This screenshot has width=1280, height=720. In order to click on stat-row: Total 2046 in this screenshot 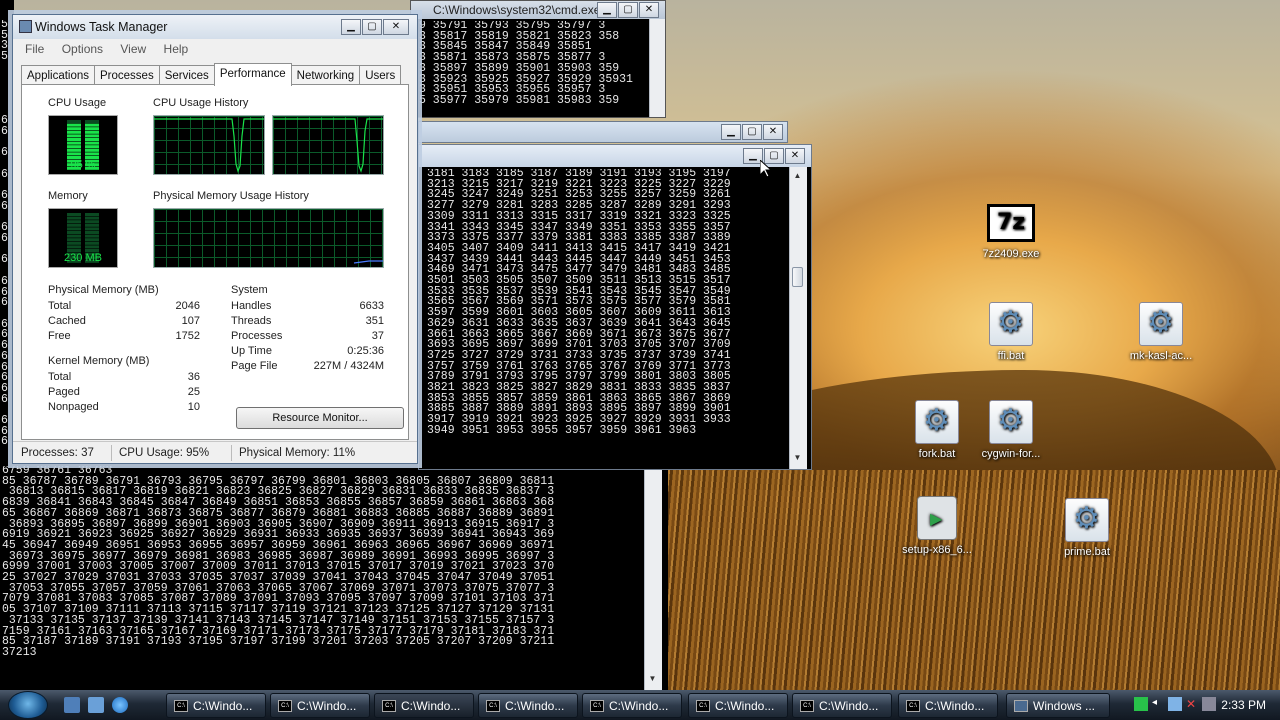, I will do `click(124, 306)`.